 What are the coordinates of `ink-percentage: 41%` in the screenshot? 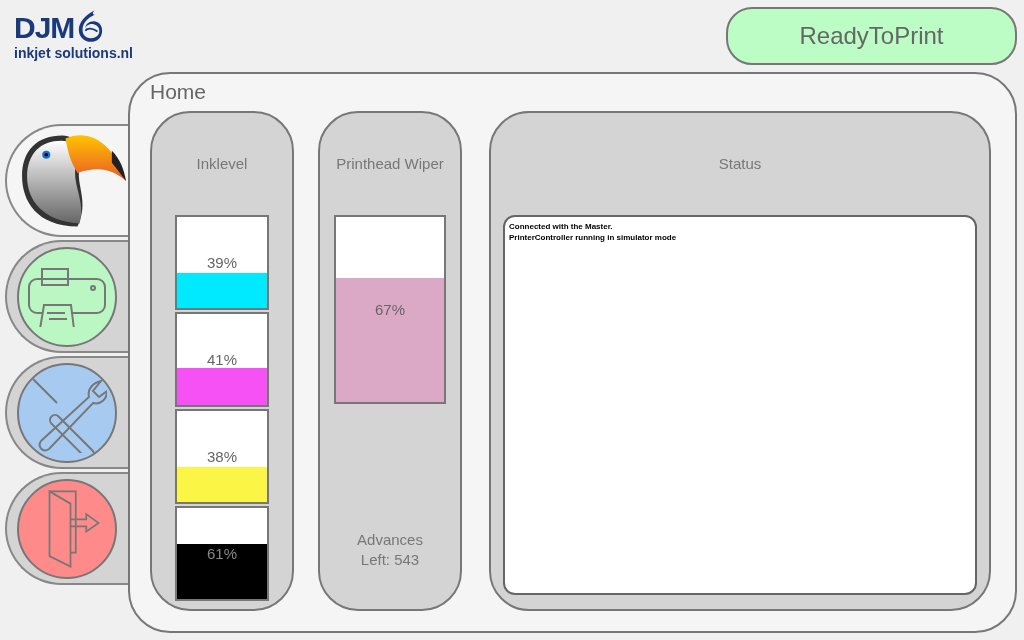 It's located at (222, 359).